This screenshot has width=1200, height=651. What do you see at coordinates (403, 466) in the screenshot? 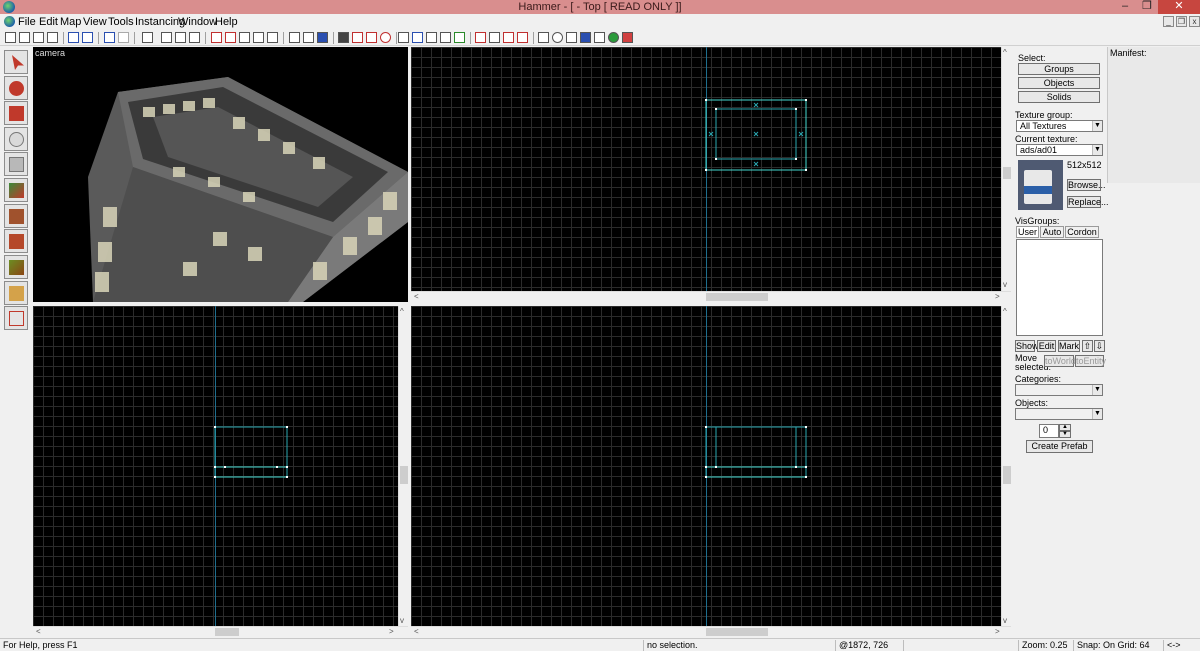
I see `front-vscrollbar: ^ v` at bounding box center [403, 466].